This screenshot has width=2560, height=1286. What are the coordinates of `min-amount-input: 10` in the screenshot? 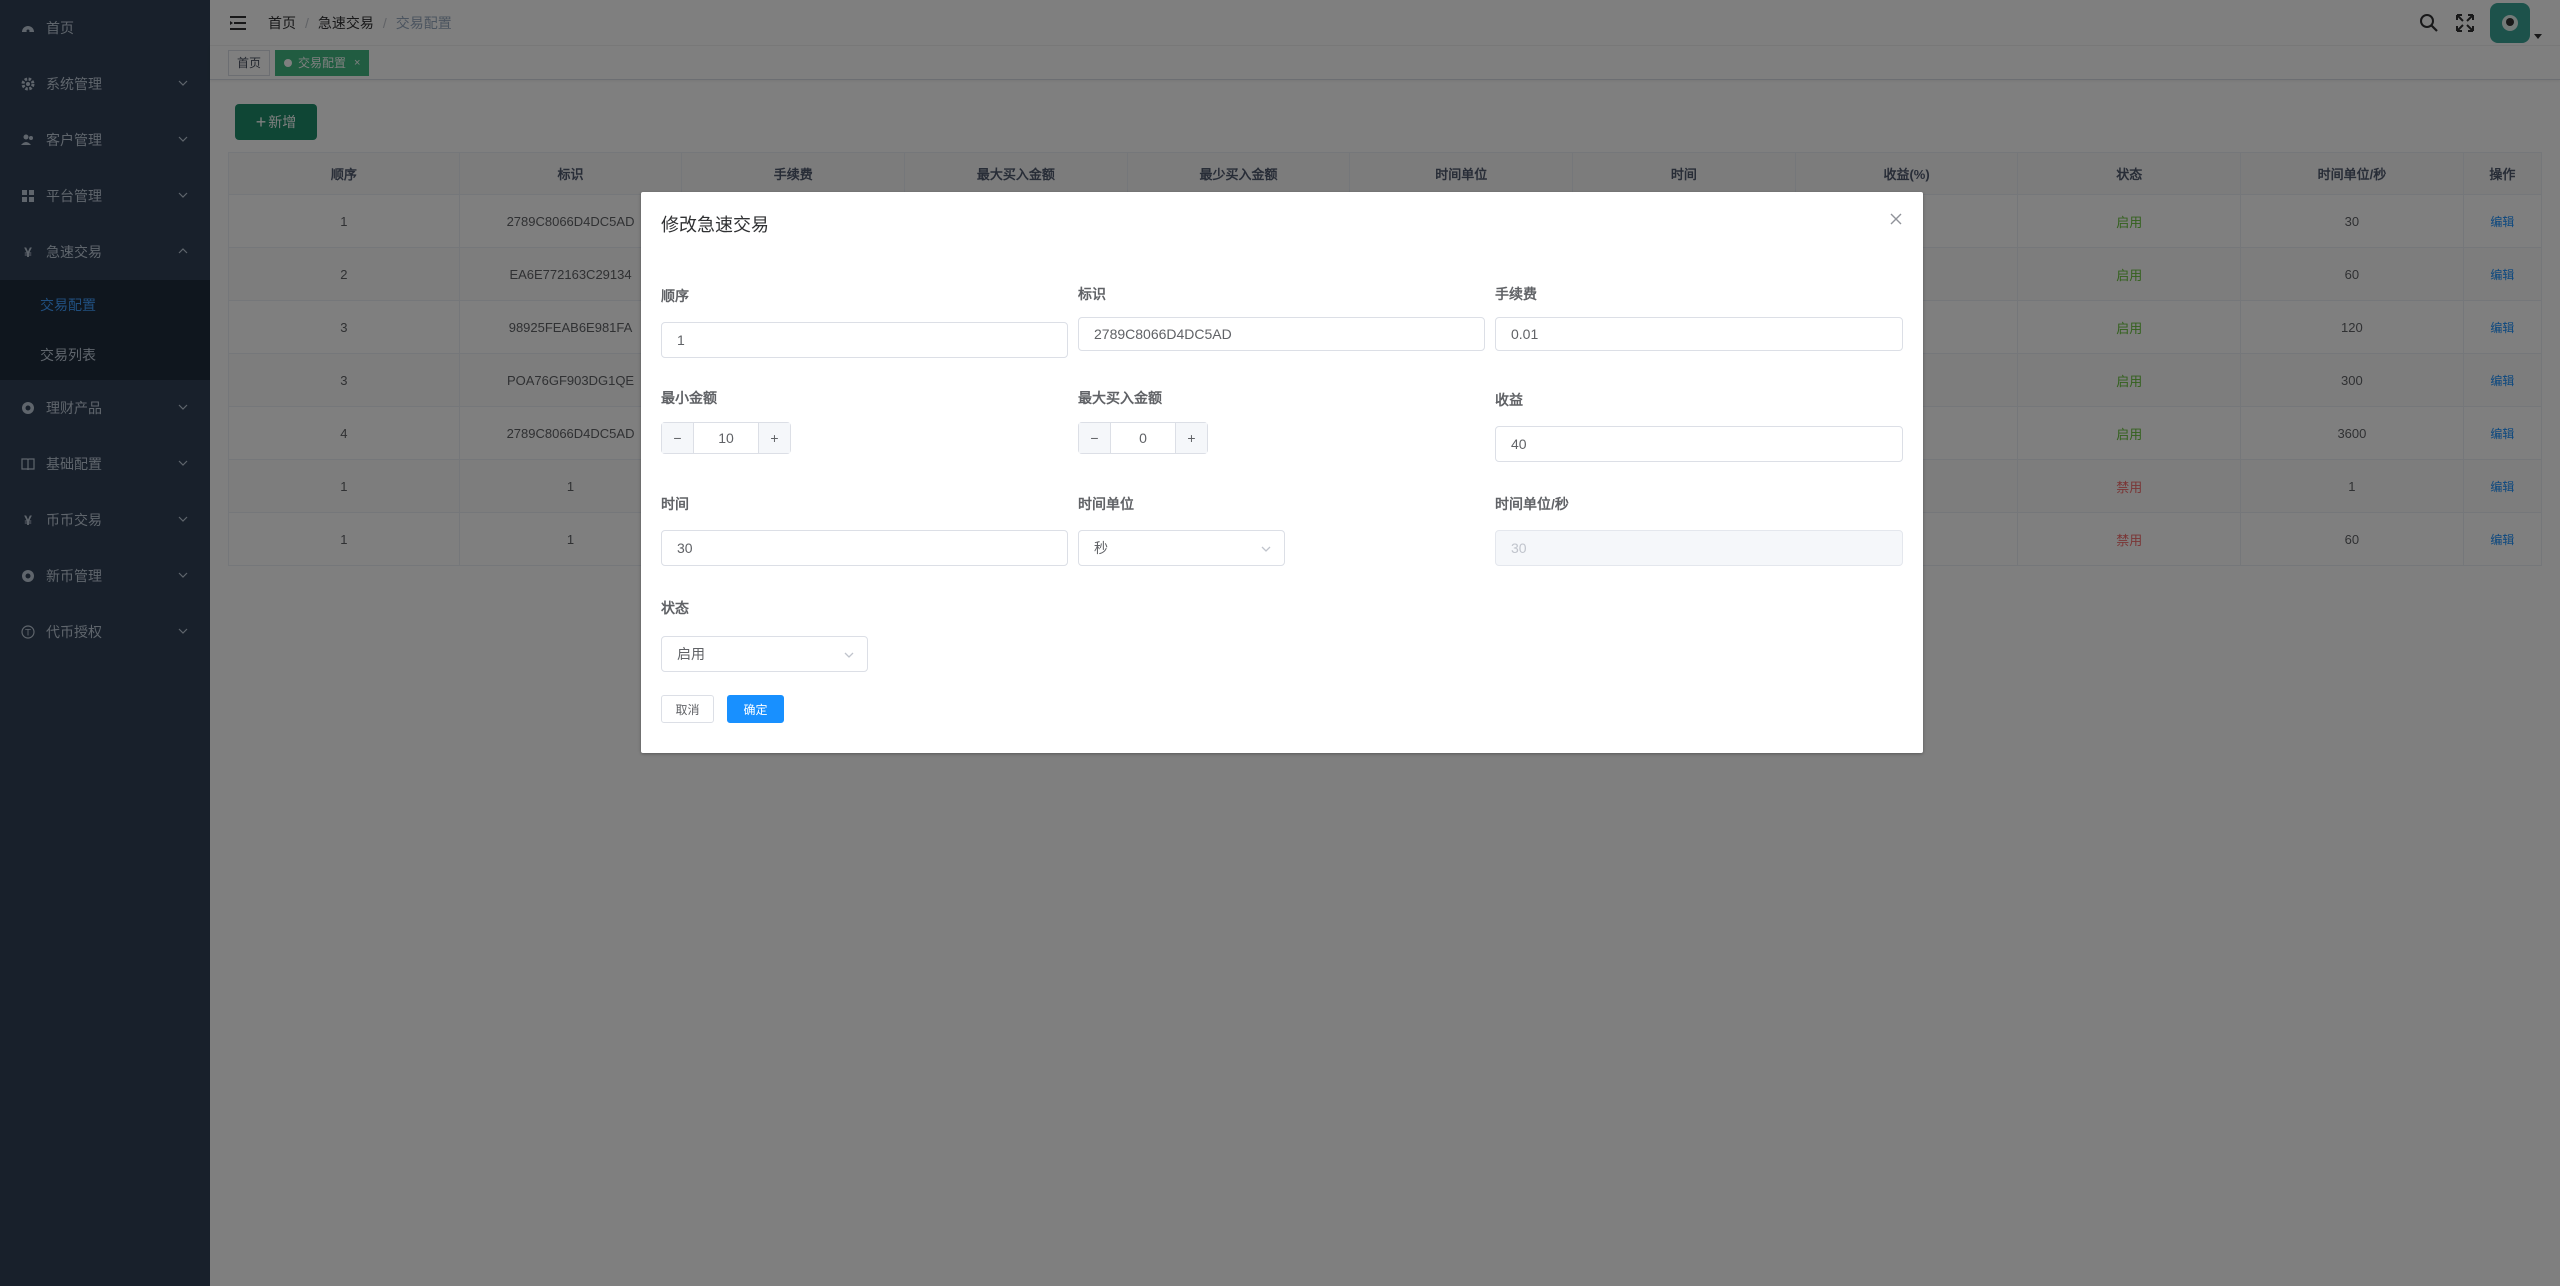 It's located at (726, 438).